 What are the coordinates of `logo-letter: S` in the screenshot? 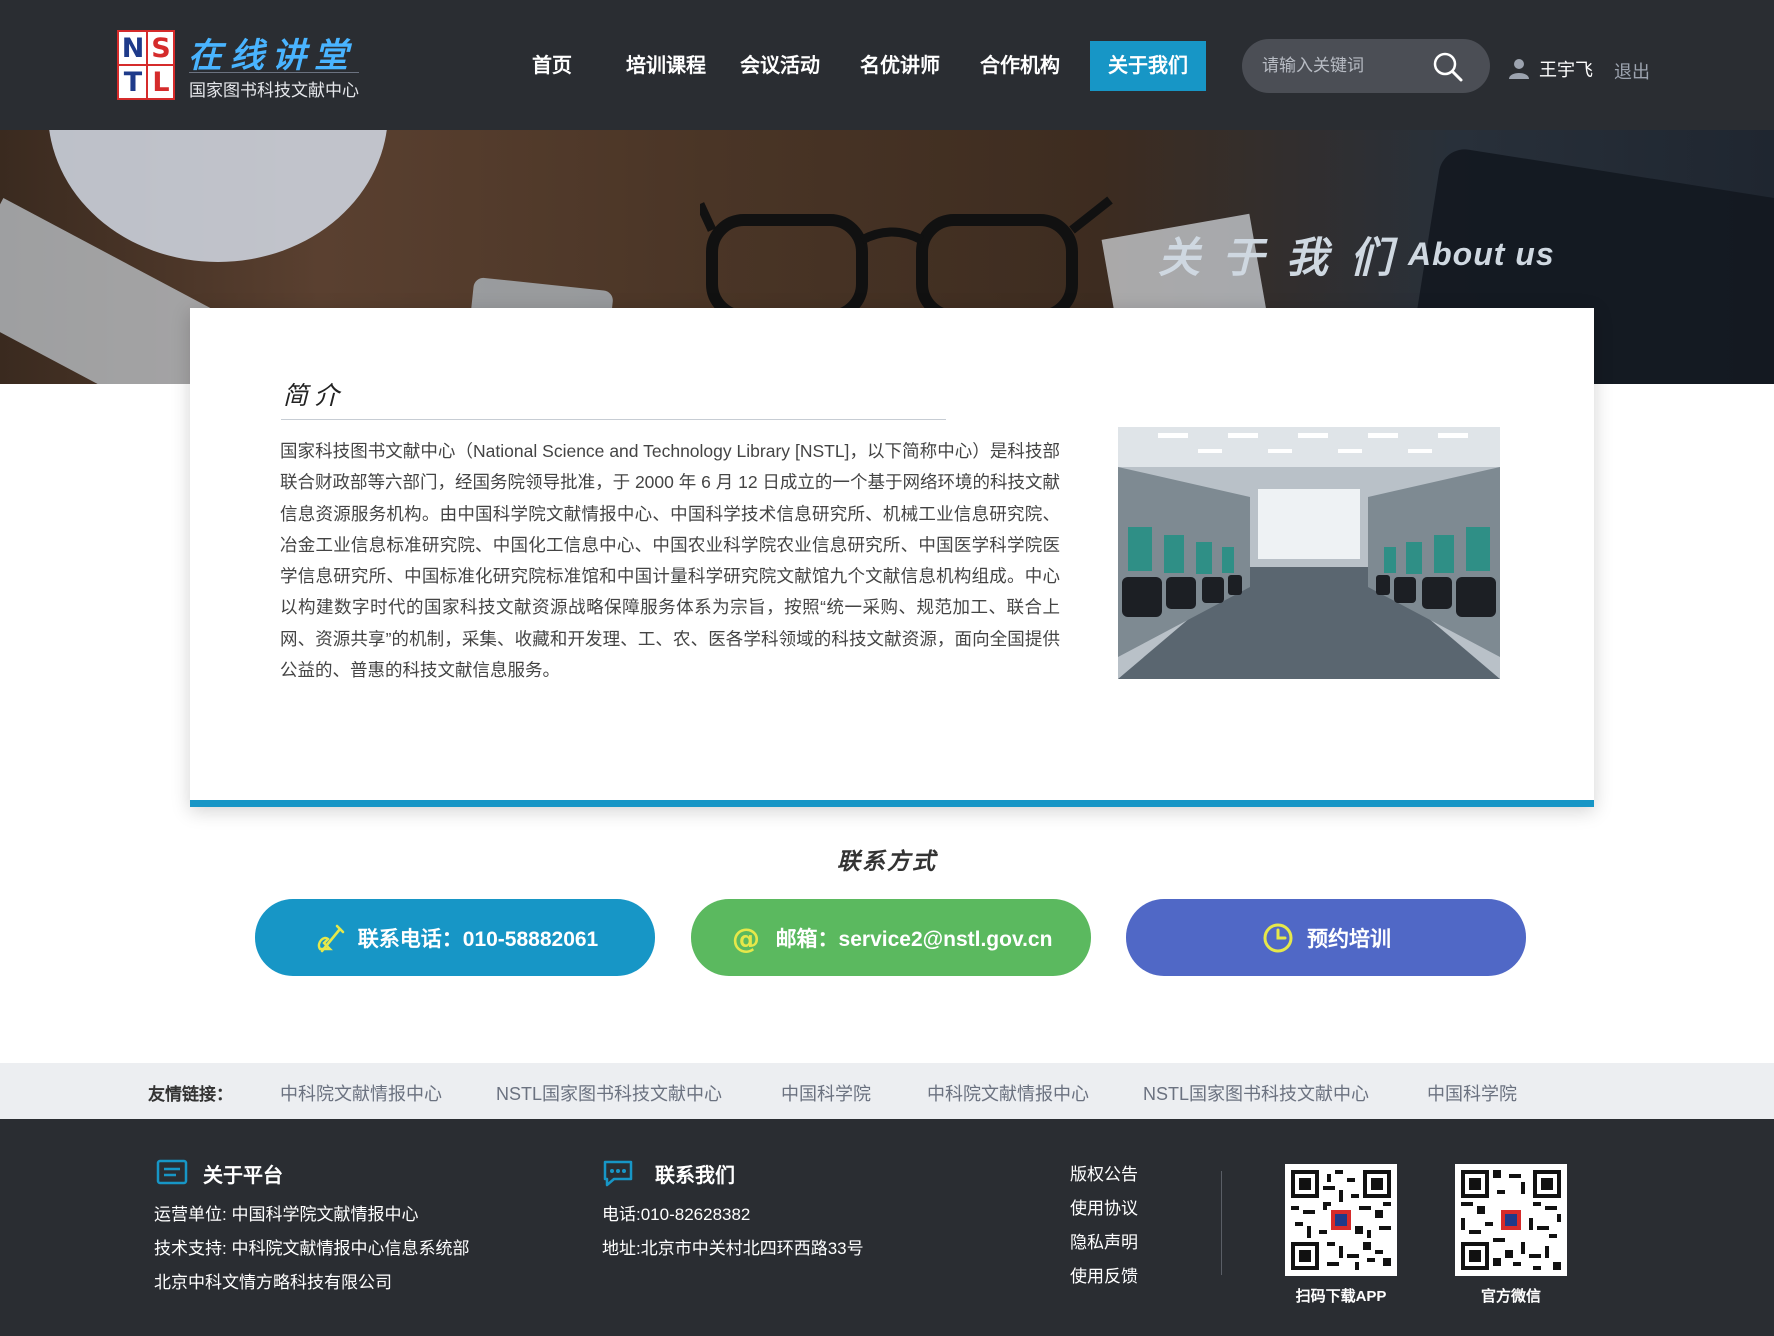 It's located at (161, 48).